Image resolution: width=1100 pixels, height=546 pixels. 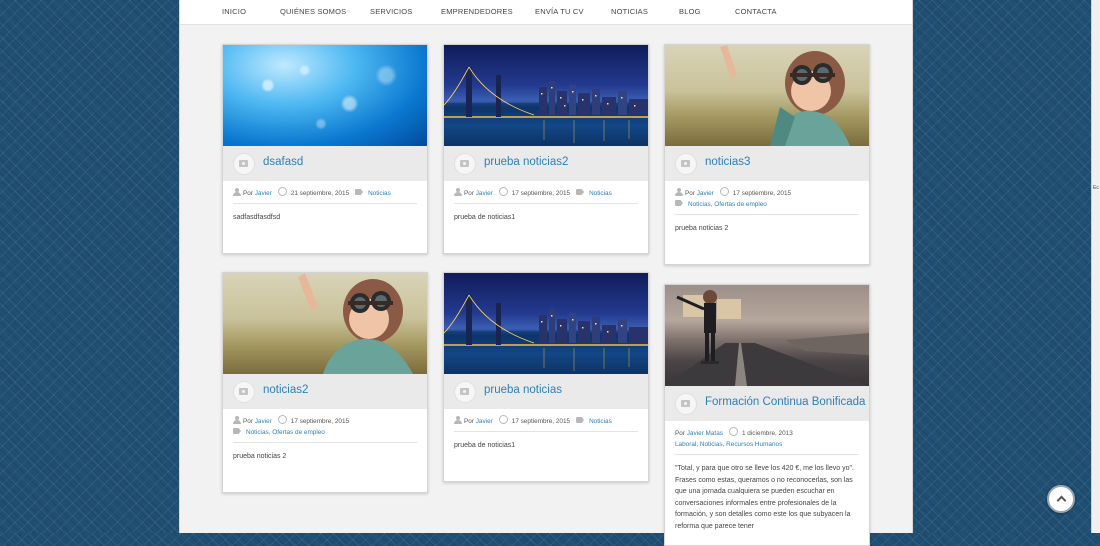 What do you see at coordinates (690, 11) in the screenshot?
I see `nav-item-blog: BLOG` at bounding box center [690, 11].